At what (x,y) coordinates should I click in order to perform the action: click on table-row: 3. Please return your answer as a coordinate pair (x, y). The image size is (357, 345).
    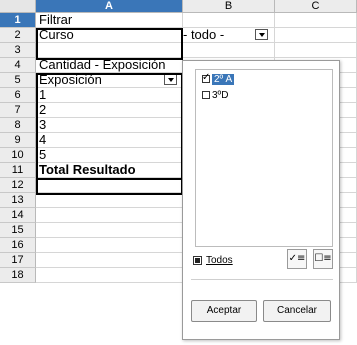
    Looking at the image, I should click on (178, 50).